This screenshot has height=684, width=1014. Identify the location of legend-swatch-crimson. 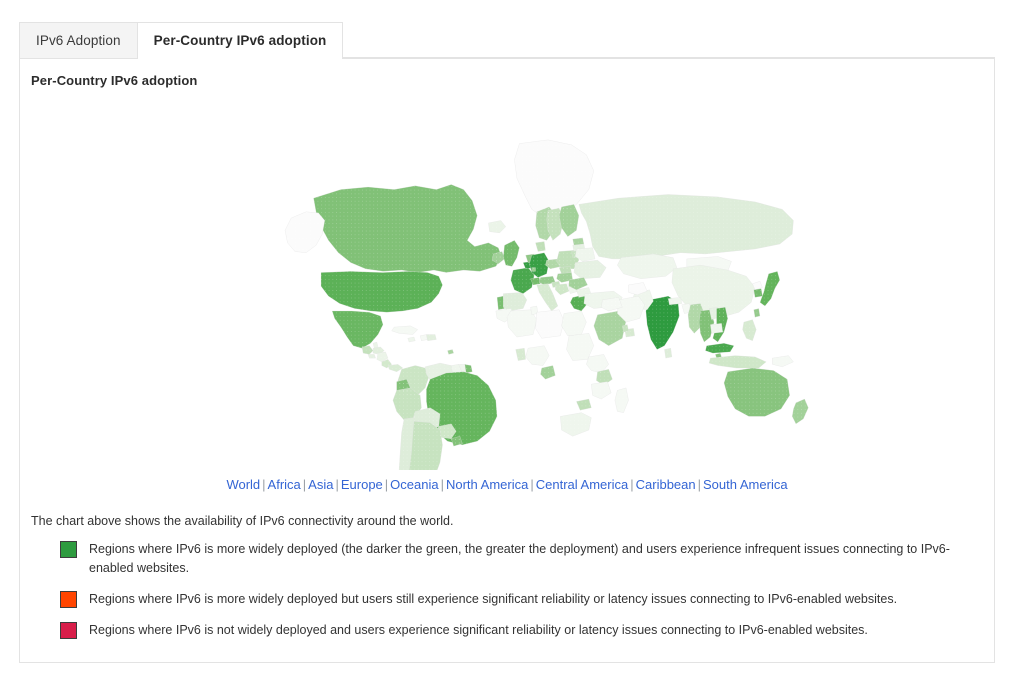
(68, 630).